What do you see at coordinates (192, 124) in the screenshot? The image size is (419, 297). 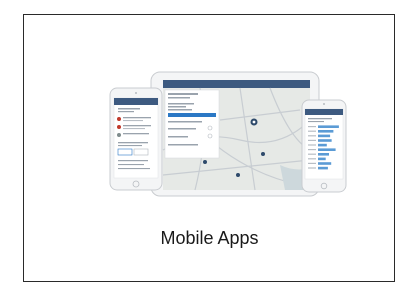 I see `tablet-side-panel` at bounding box center [192, 124].